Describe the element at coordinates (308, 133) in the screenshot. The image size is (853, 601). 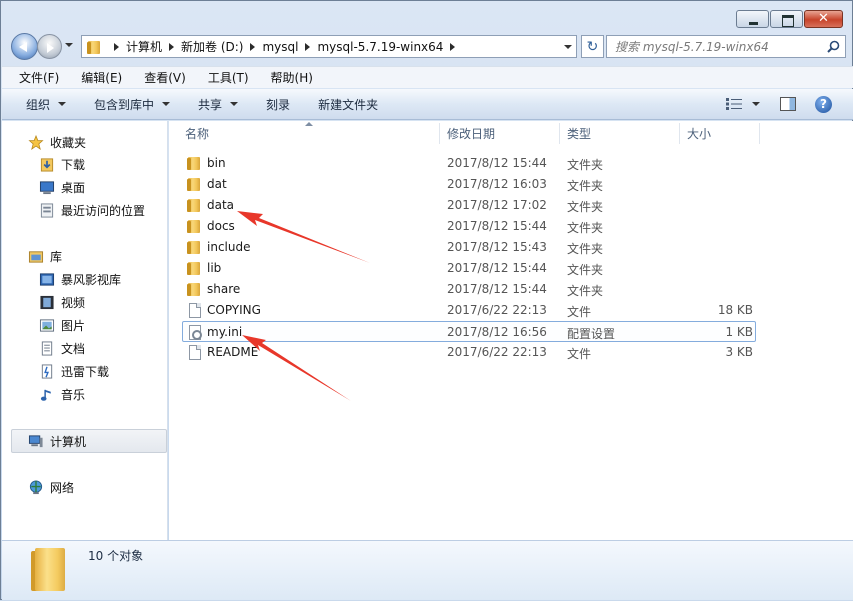
I see `column-header-name: 名称` at that location.